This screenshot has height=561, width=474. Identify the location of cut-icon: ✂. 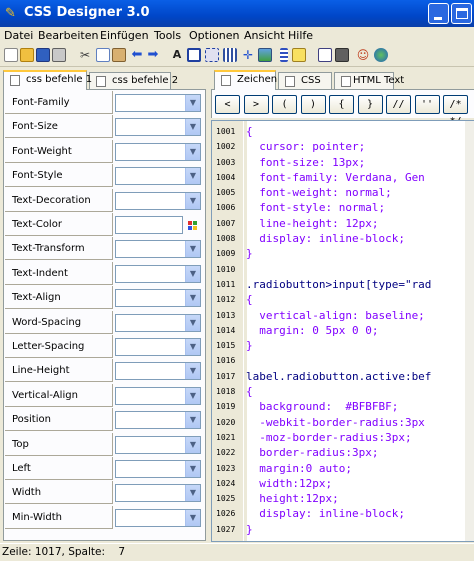
(85, 55).